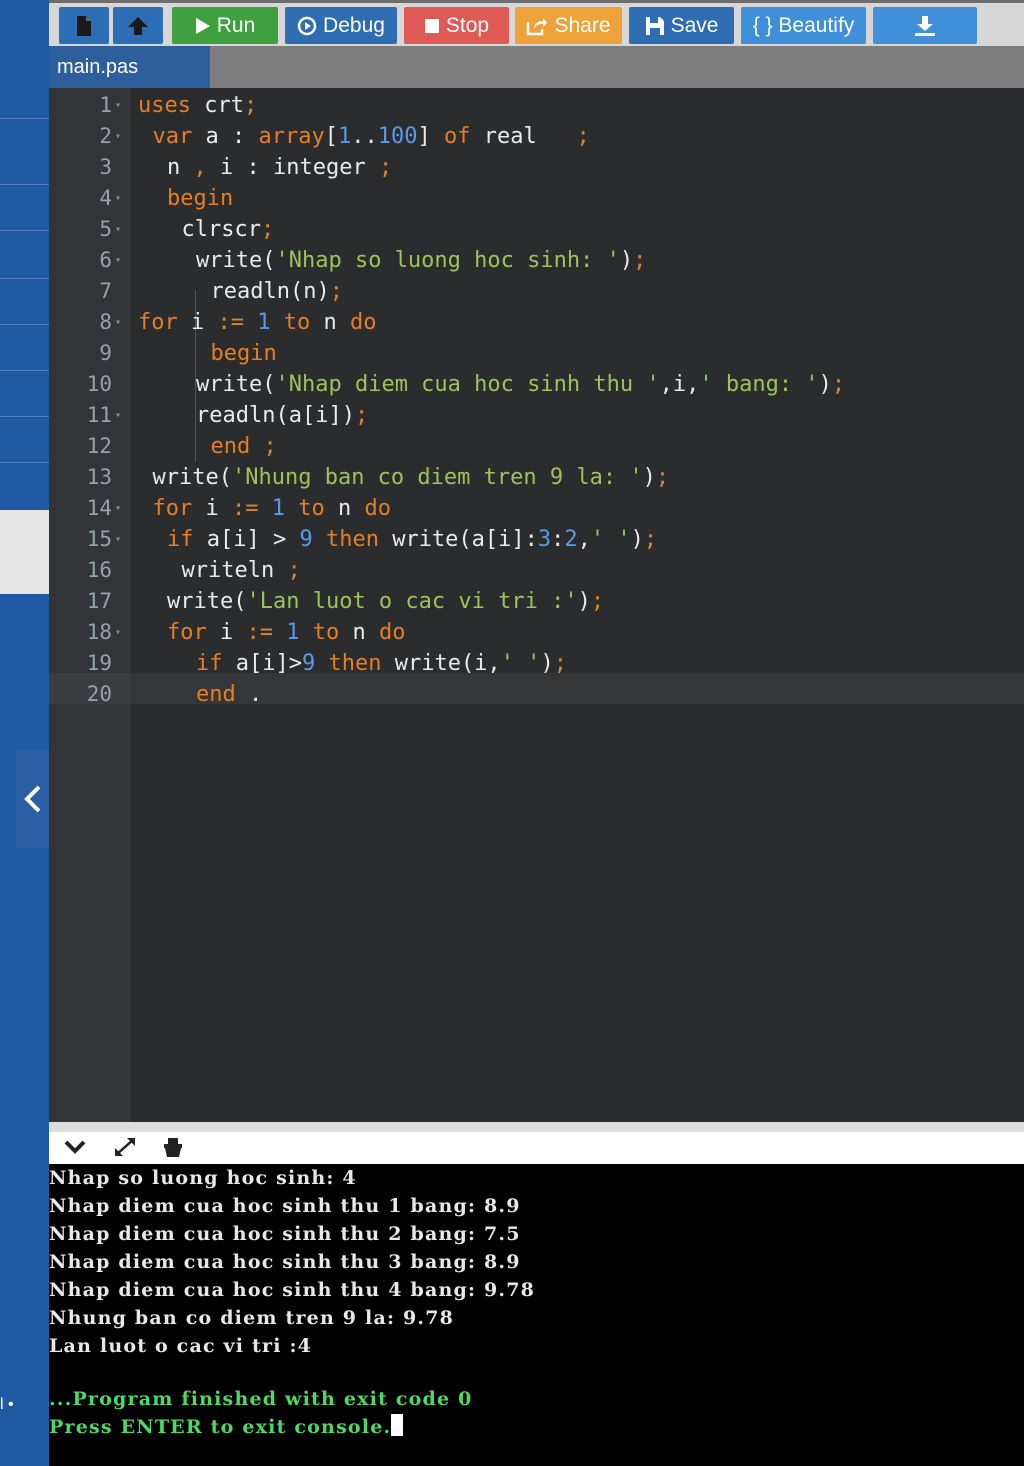  I want to click on new-file-icon, so click(84, 25).